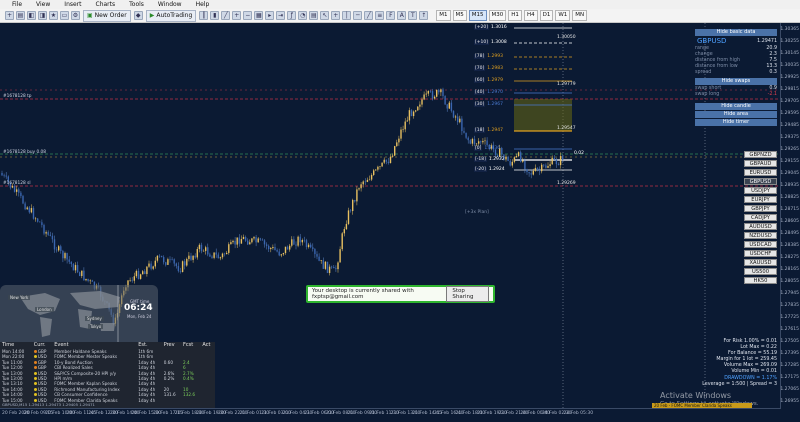 Image resolution: width=800 pixels, height=422 pixels. What do you see at coordinates (325, 15) in the screenshot?
I see `cursor-icon: ↖` at bounding box center [325, 15].